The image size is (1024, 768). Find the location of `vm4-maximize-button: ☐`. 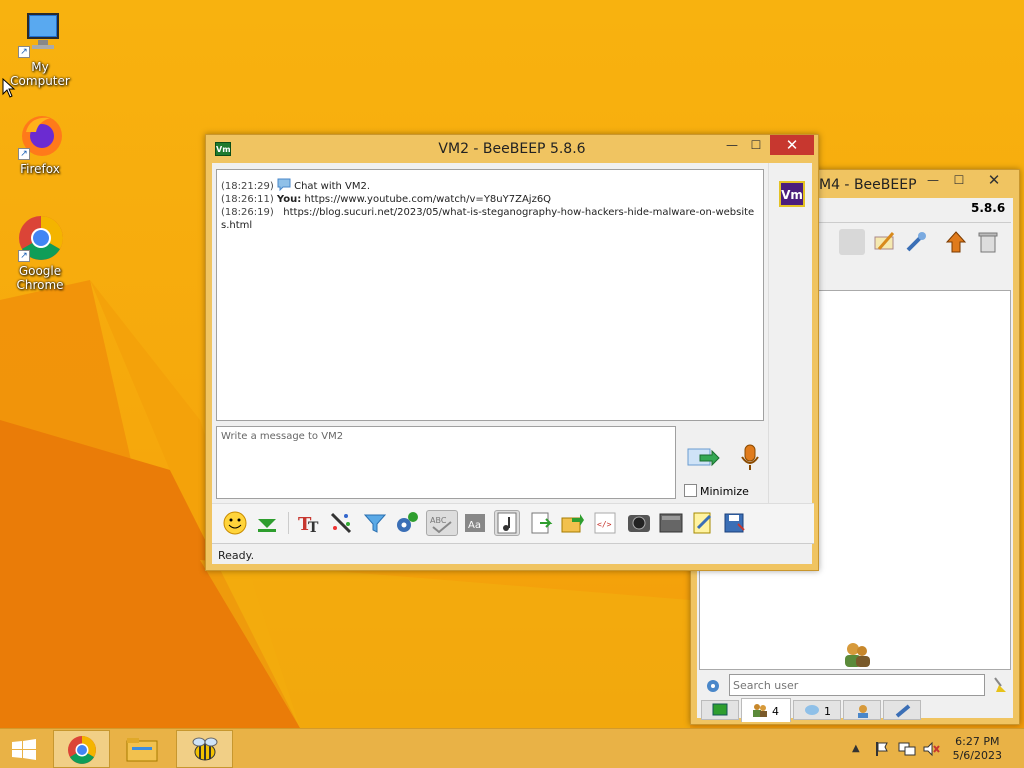

vm4-maximize-button: ☐ is located at coordinates (959, 180).